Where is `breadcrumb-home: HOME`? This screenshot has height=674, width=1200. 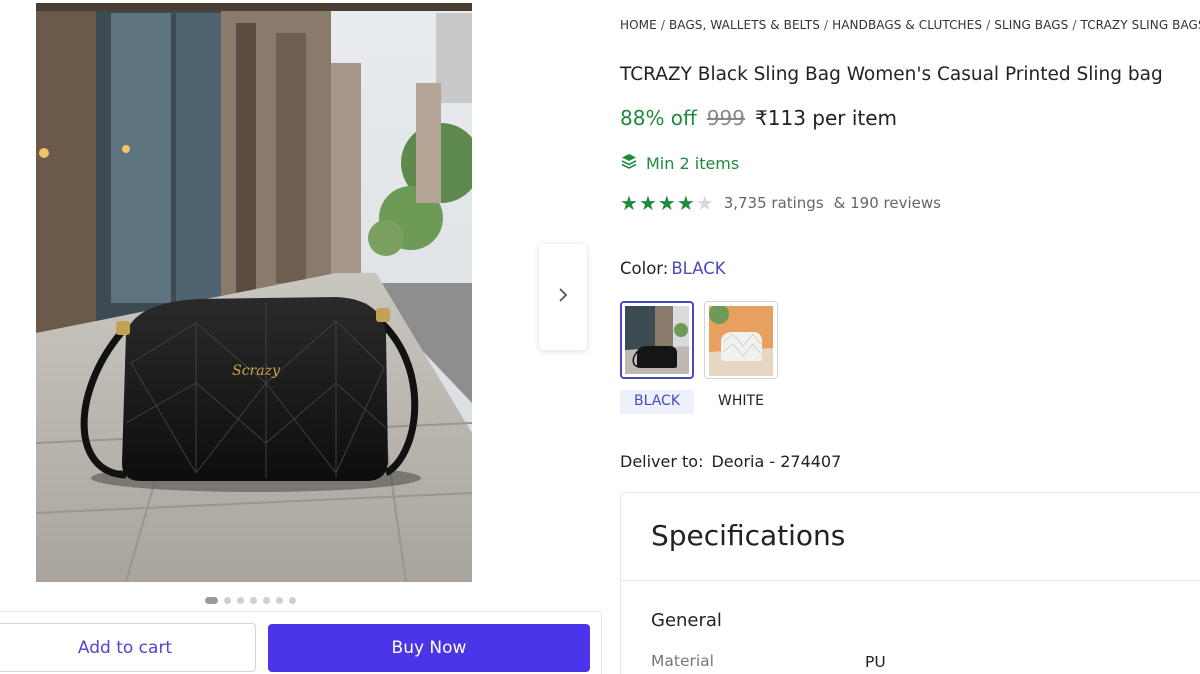
breadcrumb-home: HOME is located at coordinates (638, 25).